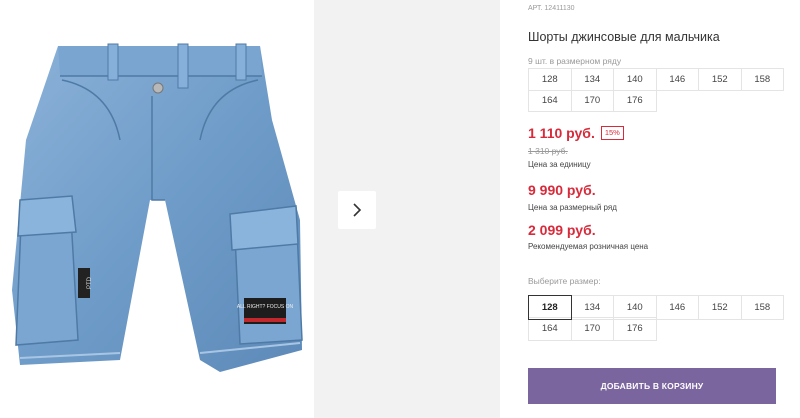 The height and width of the screenshot is (418, 800). Describe the element at coordinates (612, 133) in the screenshot. I see `discount-badge: 15%` at that location.